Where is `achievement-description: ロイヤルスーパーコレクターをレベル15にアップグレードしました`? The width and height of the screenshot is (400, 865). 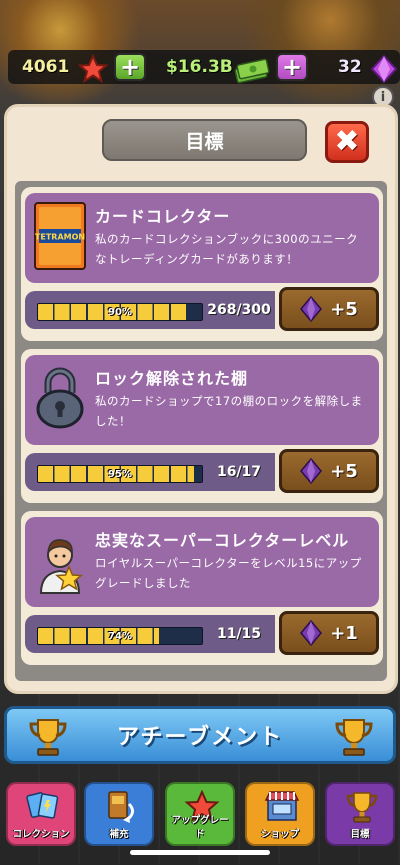 achievement-description: ロイヤルスーパーコレクターをレベル15にアップグレードしました is located at coordinates (228, 573).